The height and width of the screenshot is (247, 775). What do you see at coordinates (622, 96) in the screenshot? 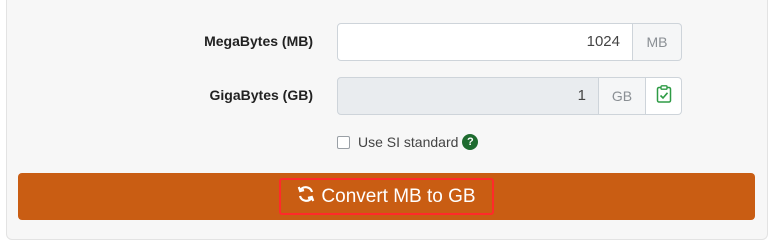
I see `gigabytes-unit: GB` at bounding box center [622, 96].